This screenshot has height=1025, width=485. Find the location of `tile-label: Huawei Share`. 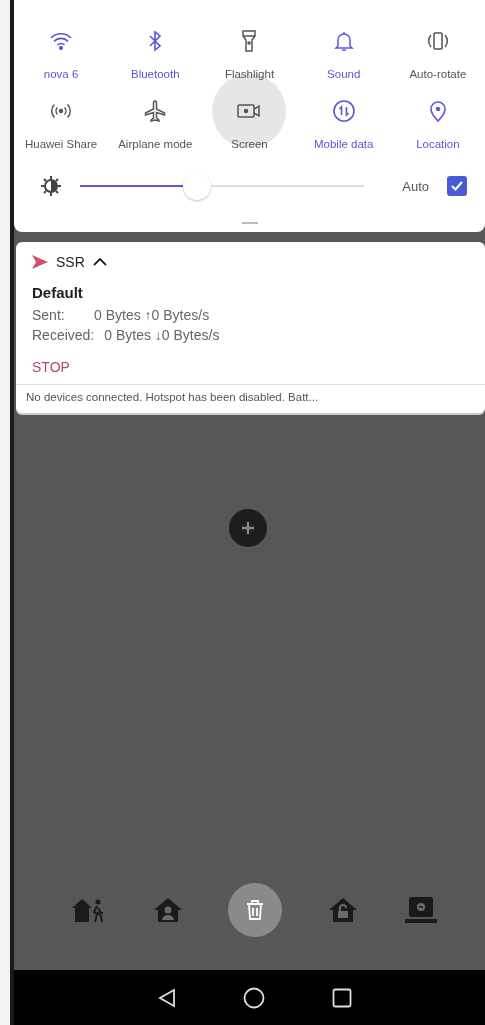

tile-label: Huawei Share is located at coordinates (61, 144).